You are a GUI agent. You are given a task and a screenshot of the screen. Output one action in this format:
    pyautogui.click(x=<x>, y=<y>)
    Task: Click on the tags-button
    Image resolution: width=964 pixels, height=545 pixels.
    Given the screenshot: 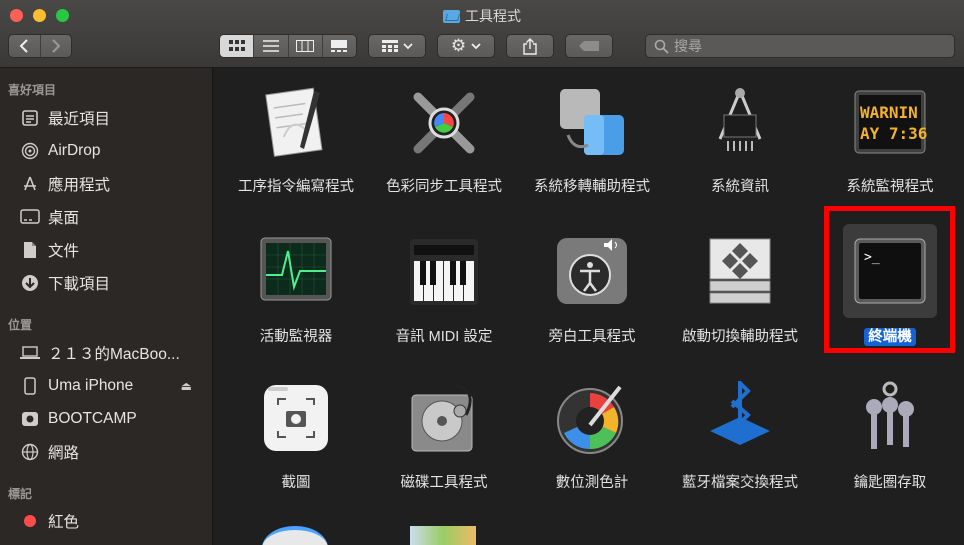 What is the action you would take?
    pyautogui.click(x=589, y=46)
    